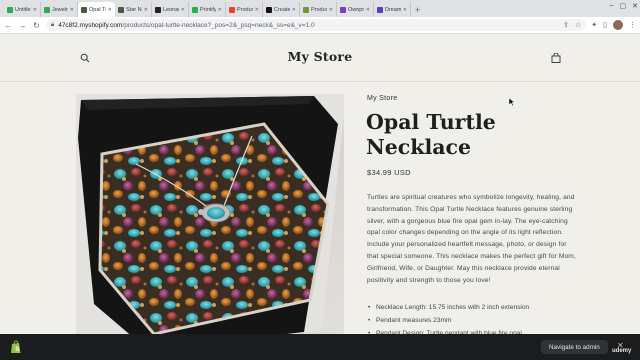 The width and height of the screenshot is (640, 360). I want to click on url-domain: 47c8f2.myshopify.com, so click(90, 25).